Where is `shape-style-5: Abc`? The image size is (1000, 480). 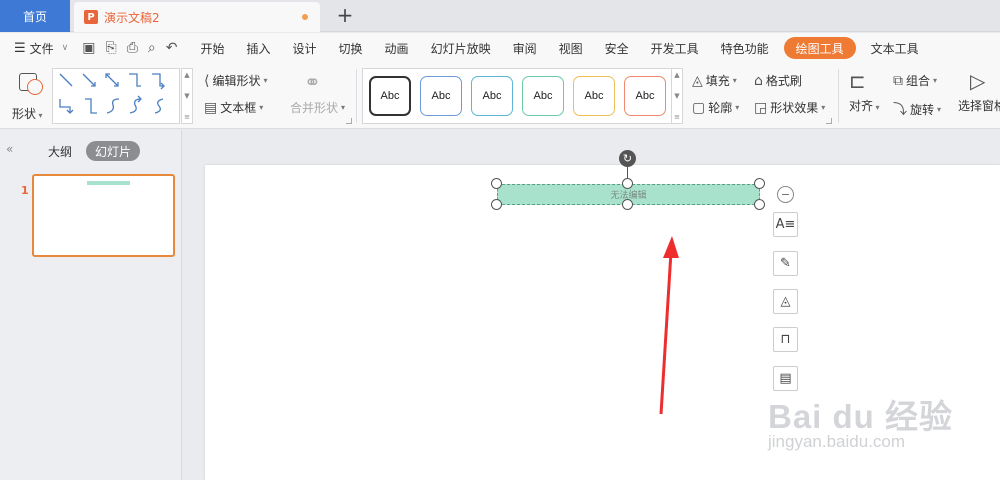
shape-style-5: Abc is located at coordinates (594, 96).